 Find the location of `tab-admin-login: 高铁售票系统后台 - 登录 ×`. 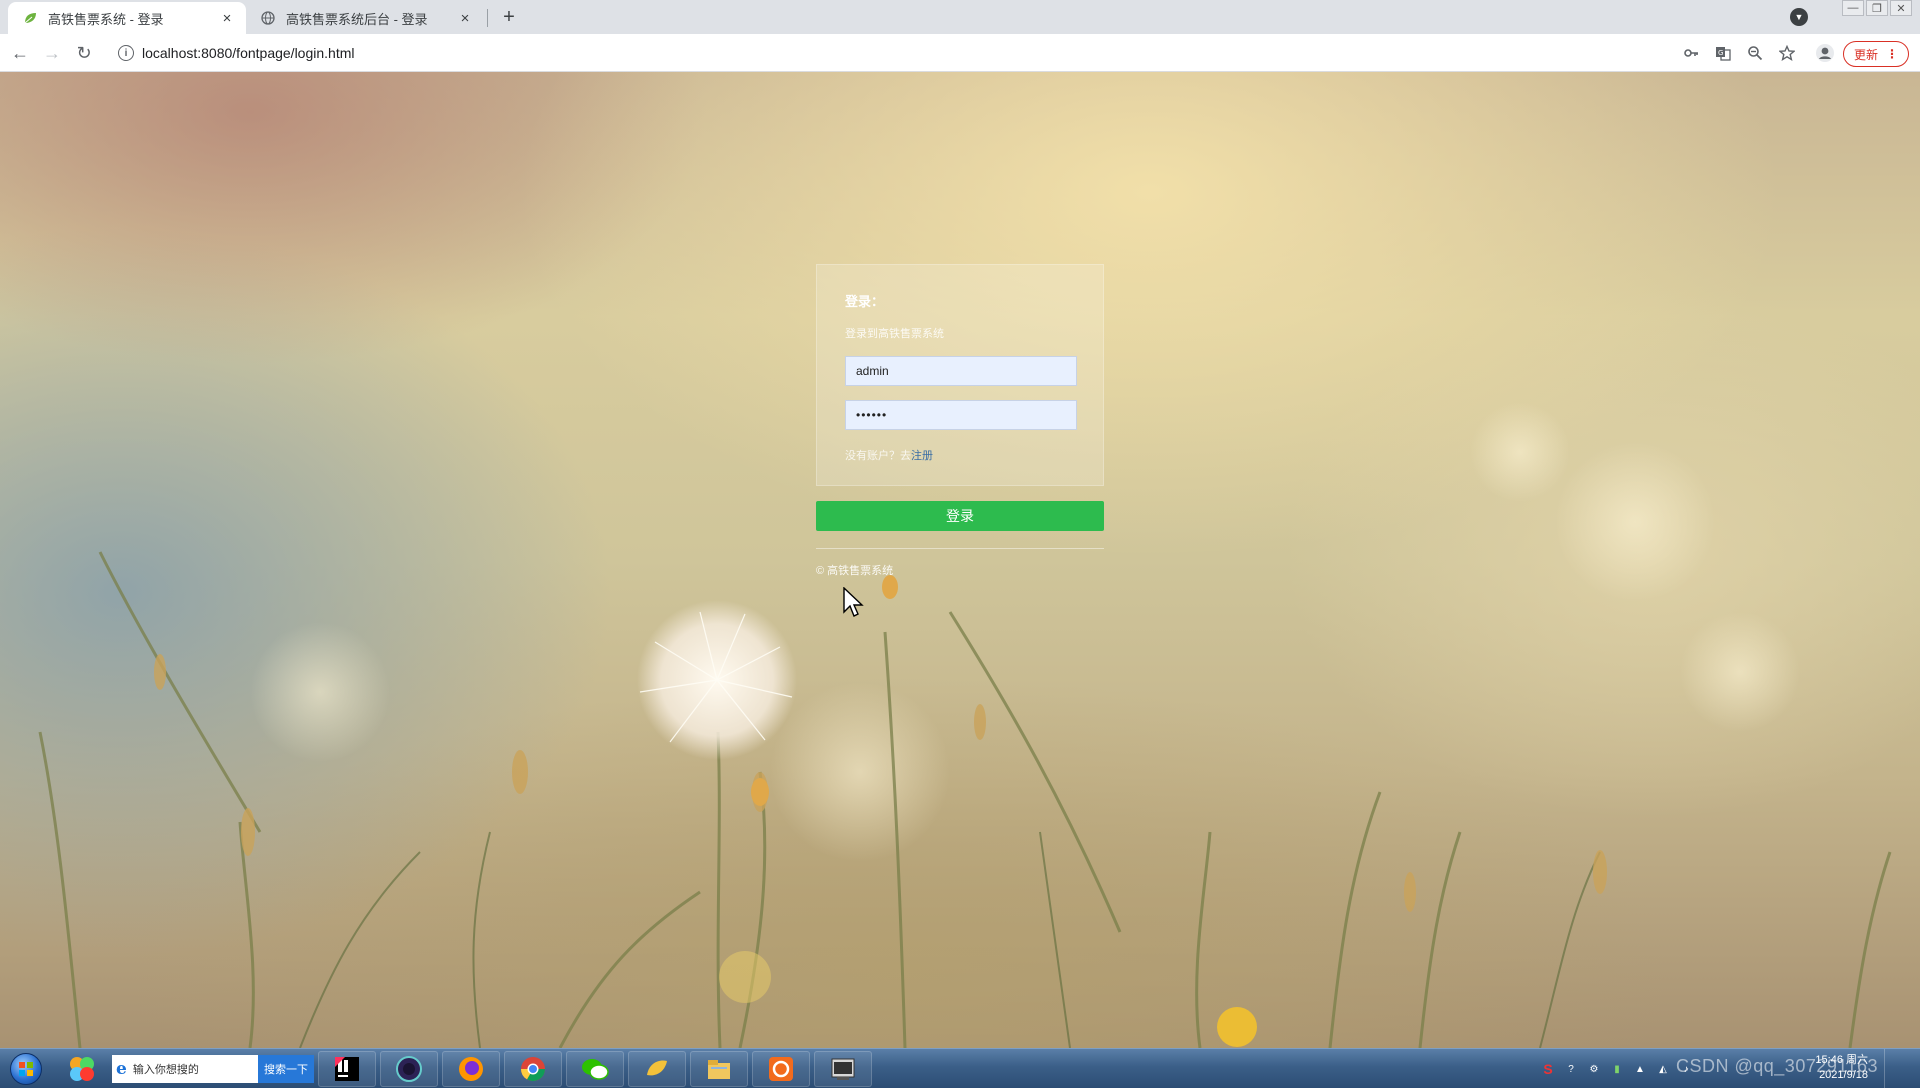

tab-admin-login: 高铁售票系统后台 - 登录 × is located at coordinates (365, 18).